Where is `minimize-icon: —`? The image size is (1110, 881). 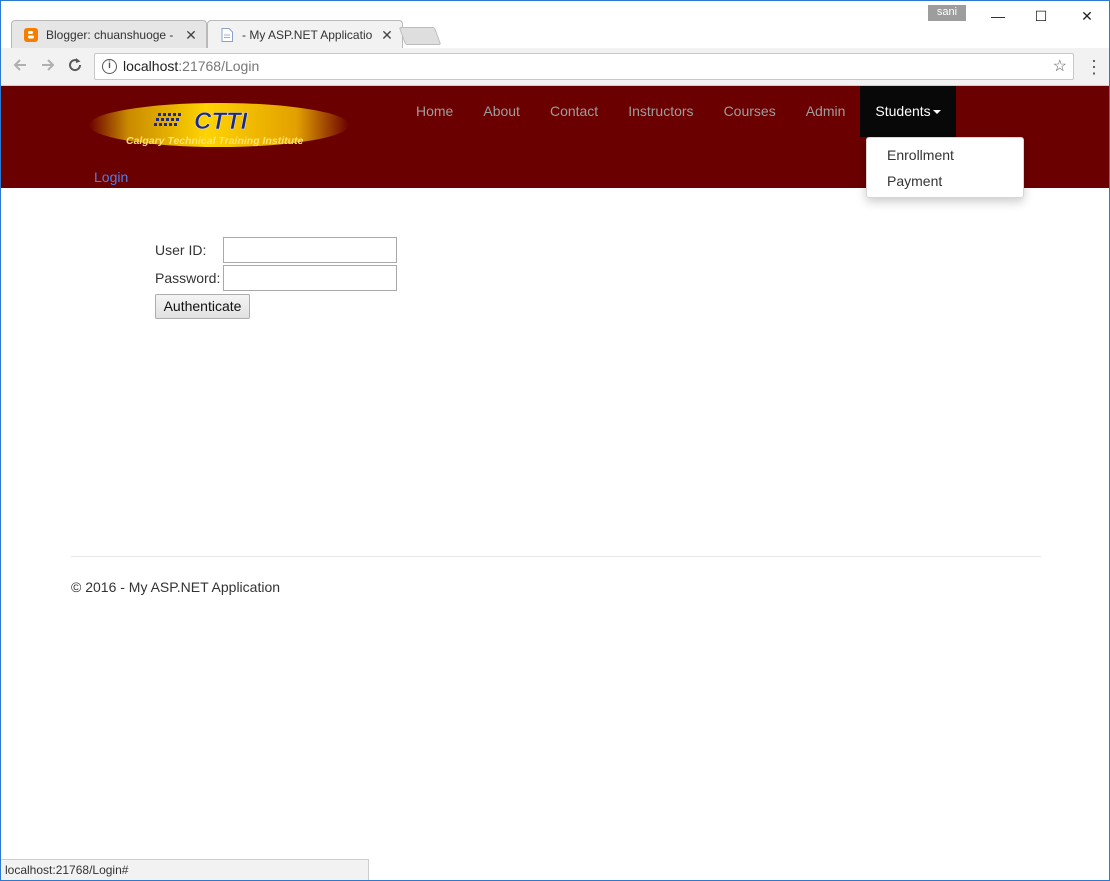 minimize-icon: — is located at coordinates (998, 16).